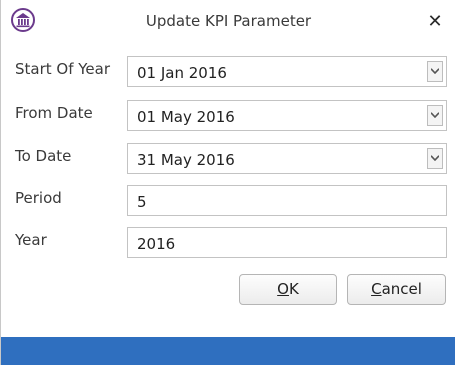 The height and width of the screenshot is (365, 455). Describe the element at coordinates (54, 113) in the screenshot. I see `from-date-label: From Date` at that location.